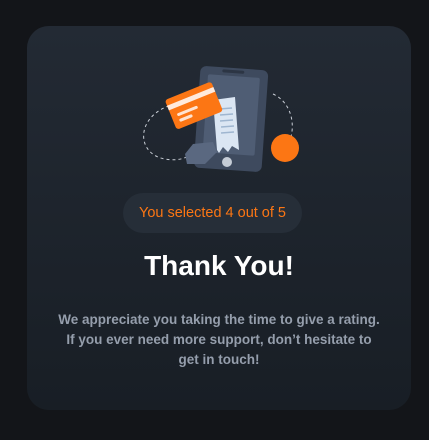 The width and height of the screenshot is (429, 440). Describe the element at coordinates (219, 265) in the screenshot. I see `page-title: Thank You!` at that location.